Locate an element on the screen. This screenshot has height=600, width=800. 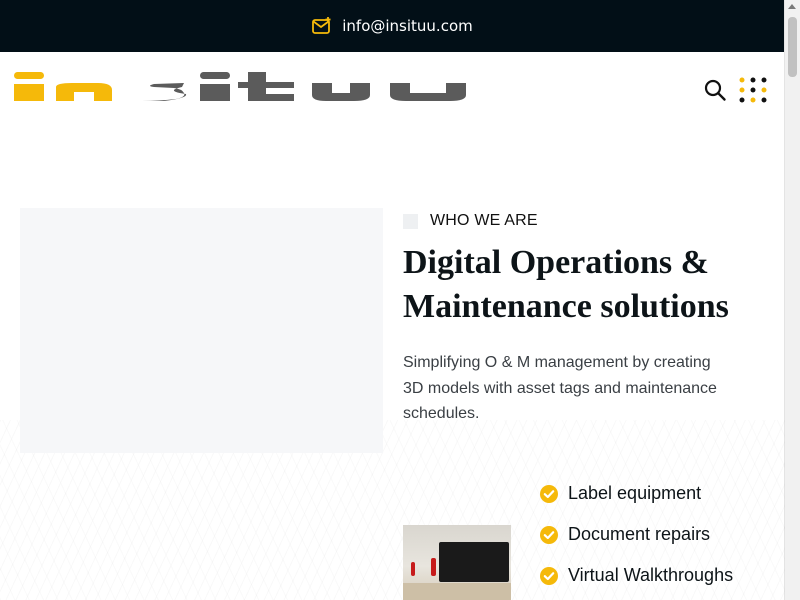
eyebrow-text: WHO WE ARE is located at coordinates (484, 220).